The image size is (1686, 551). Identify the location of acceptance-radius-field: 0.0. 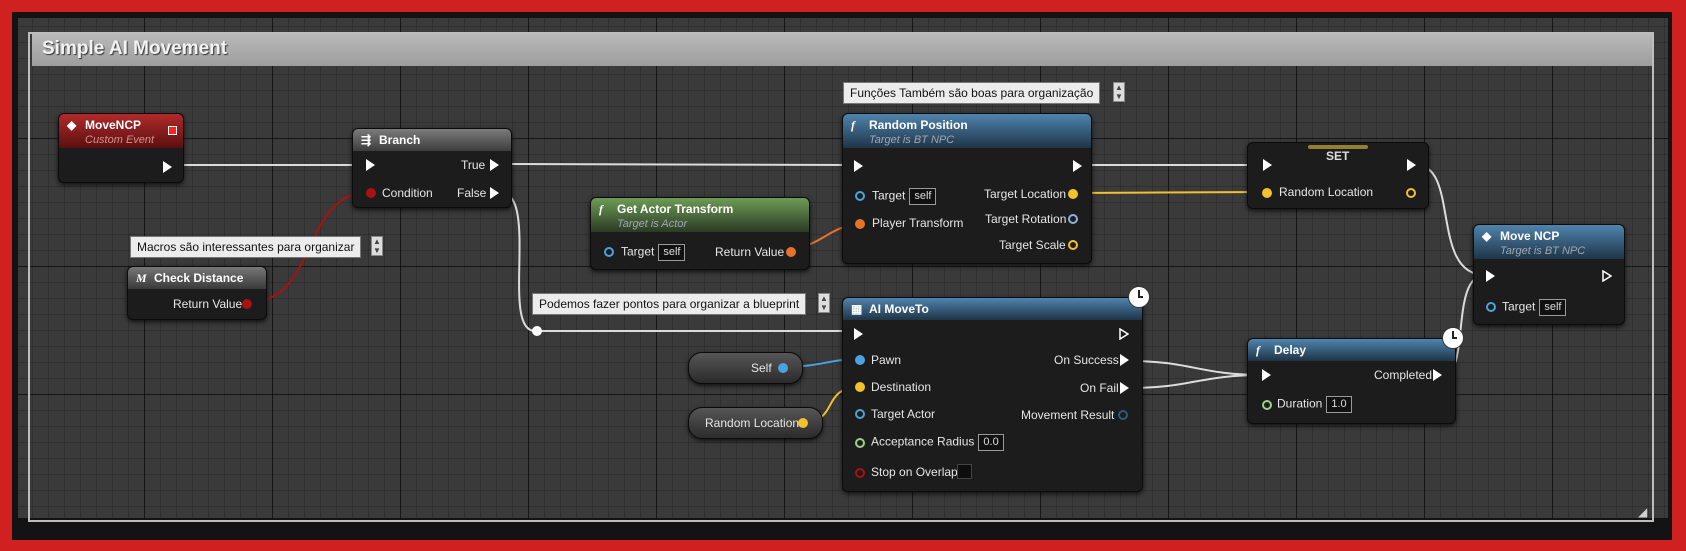
(991, 442).